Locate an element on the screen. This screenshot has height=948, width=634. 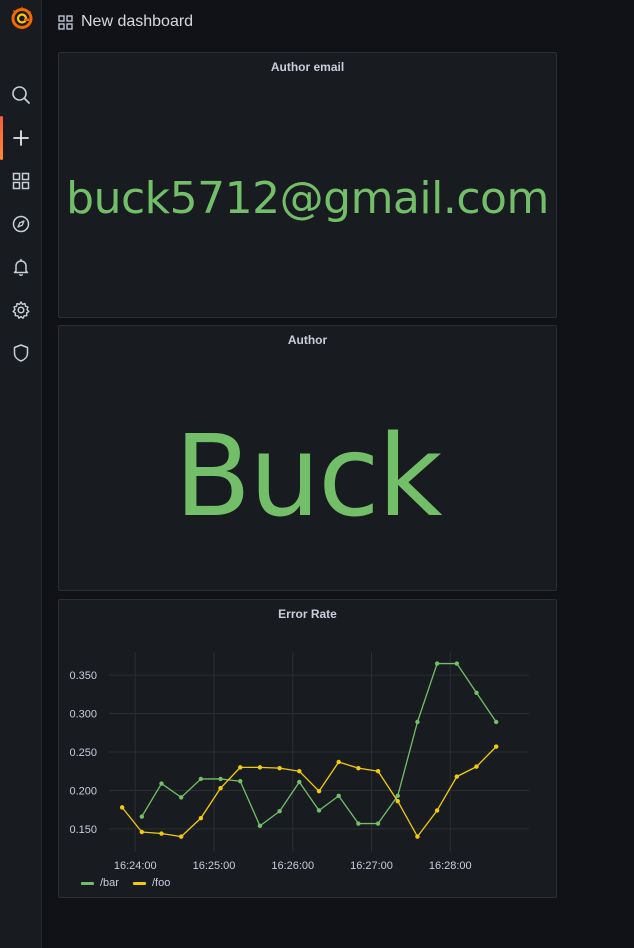
nav-server-admin is located at coordinates (21, 353).